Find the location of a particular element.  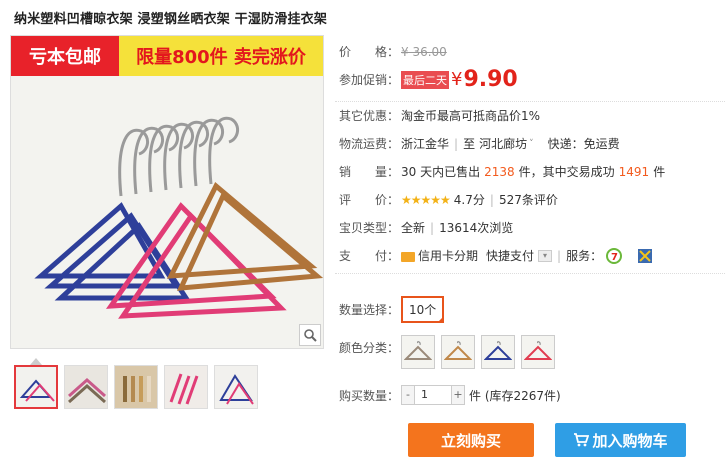

review-count-link: 527条评价 is located at coordinates (528, 199).